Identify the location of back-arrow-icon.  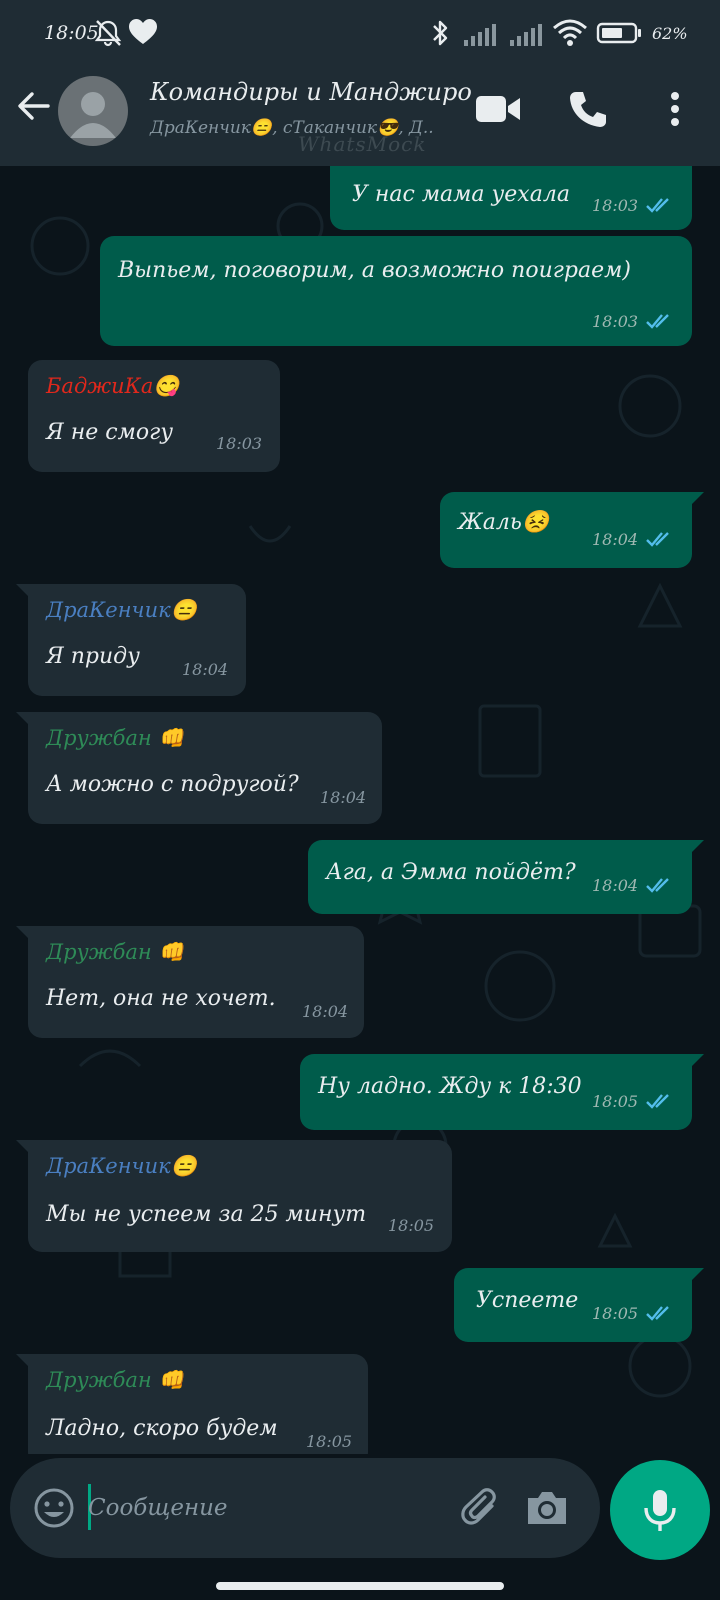
(34, 106).